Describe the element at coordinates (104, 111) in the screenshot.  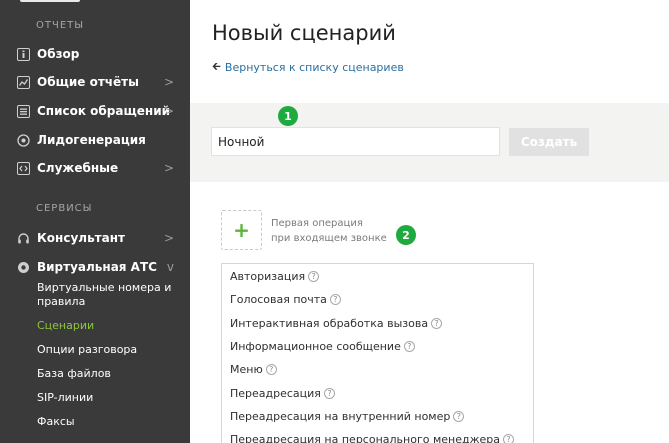
I see `sidebar-item-label: Список обращений` at that location.